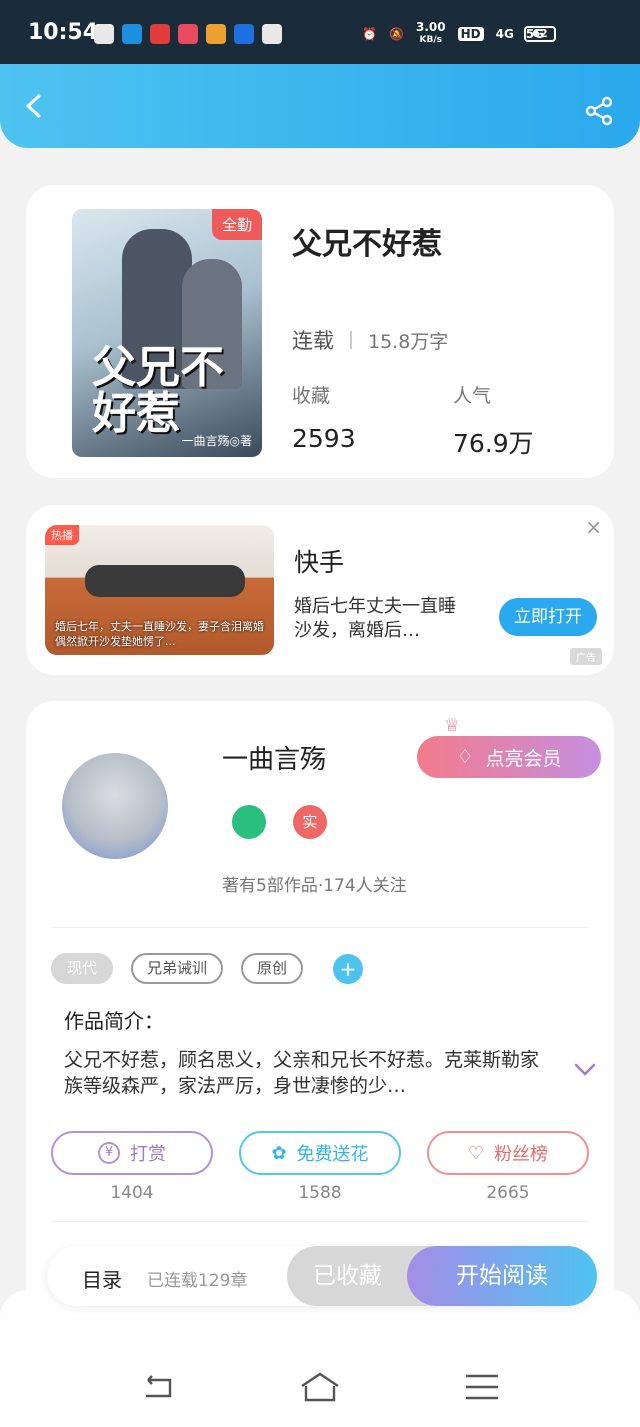 This screenshot has height=1427, width=640. What do you see at coordinates (62, 535) in the screenshot?
I see `hot-badge: 热播` at bounding box center [62, 535].